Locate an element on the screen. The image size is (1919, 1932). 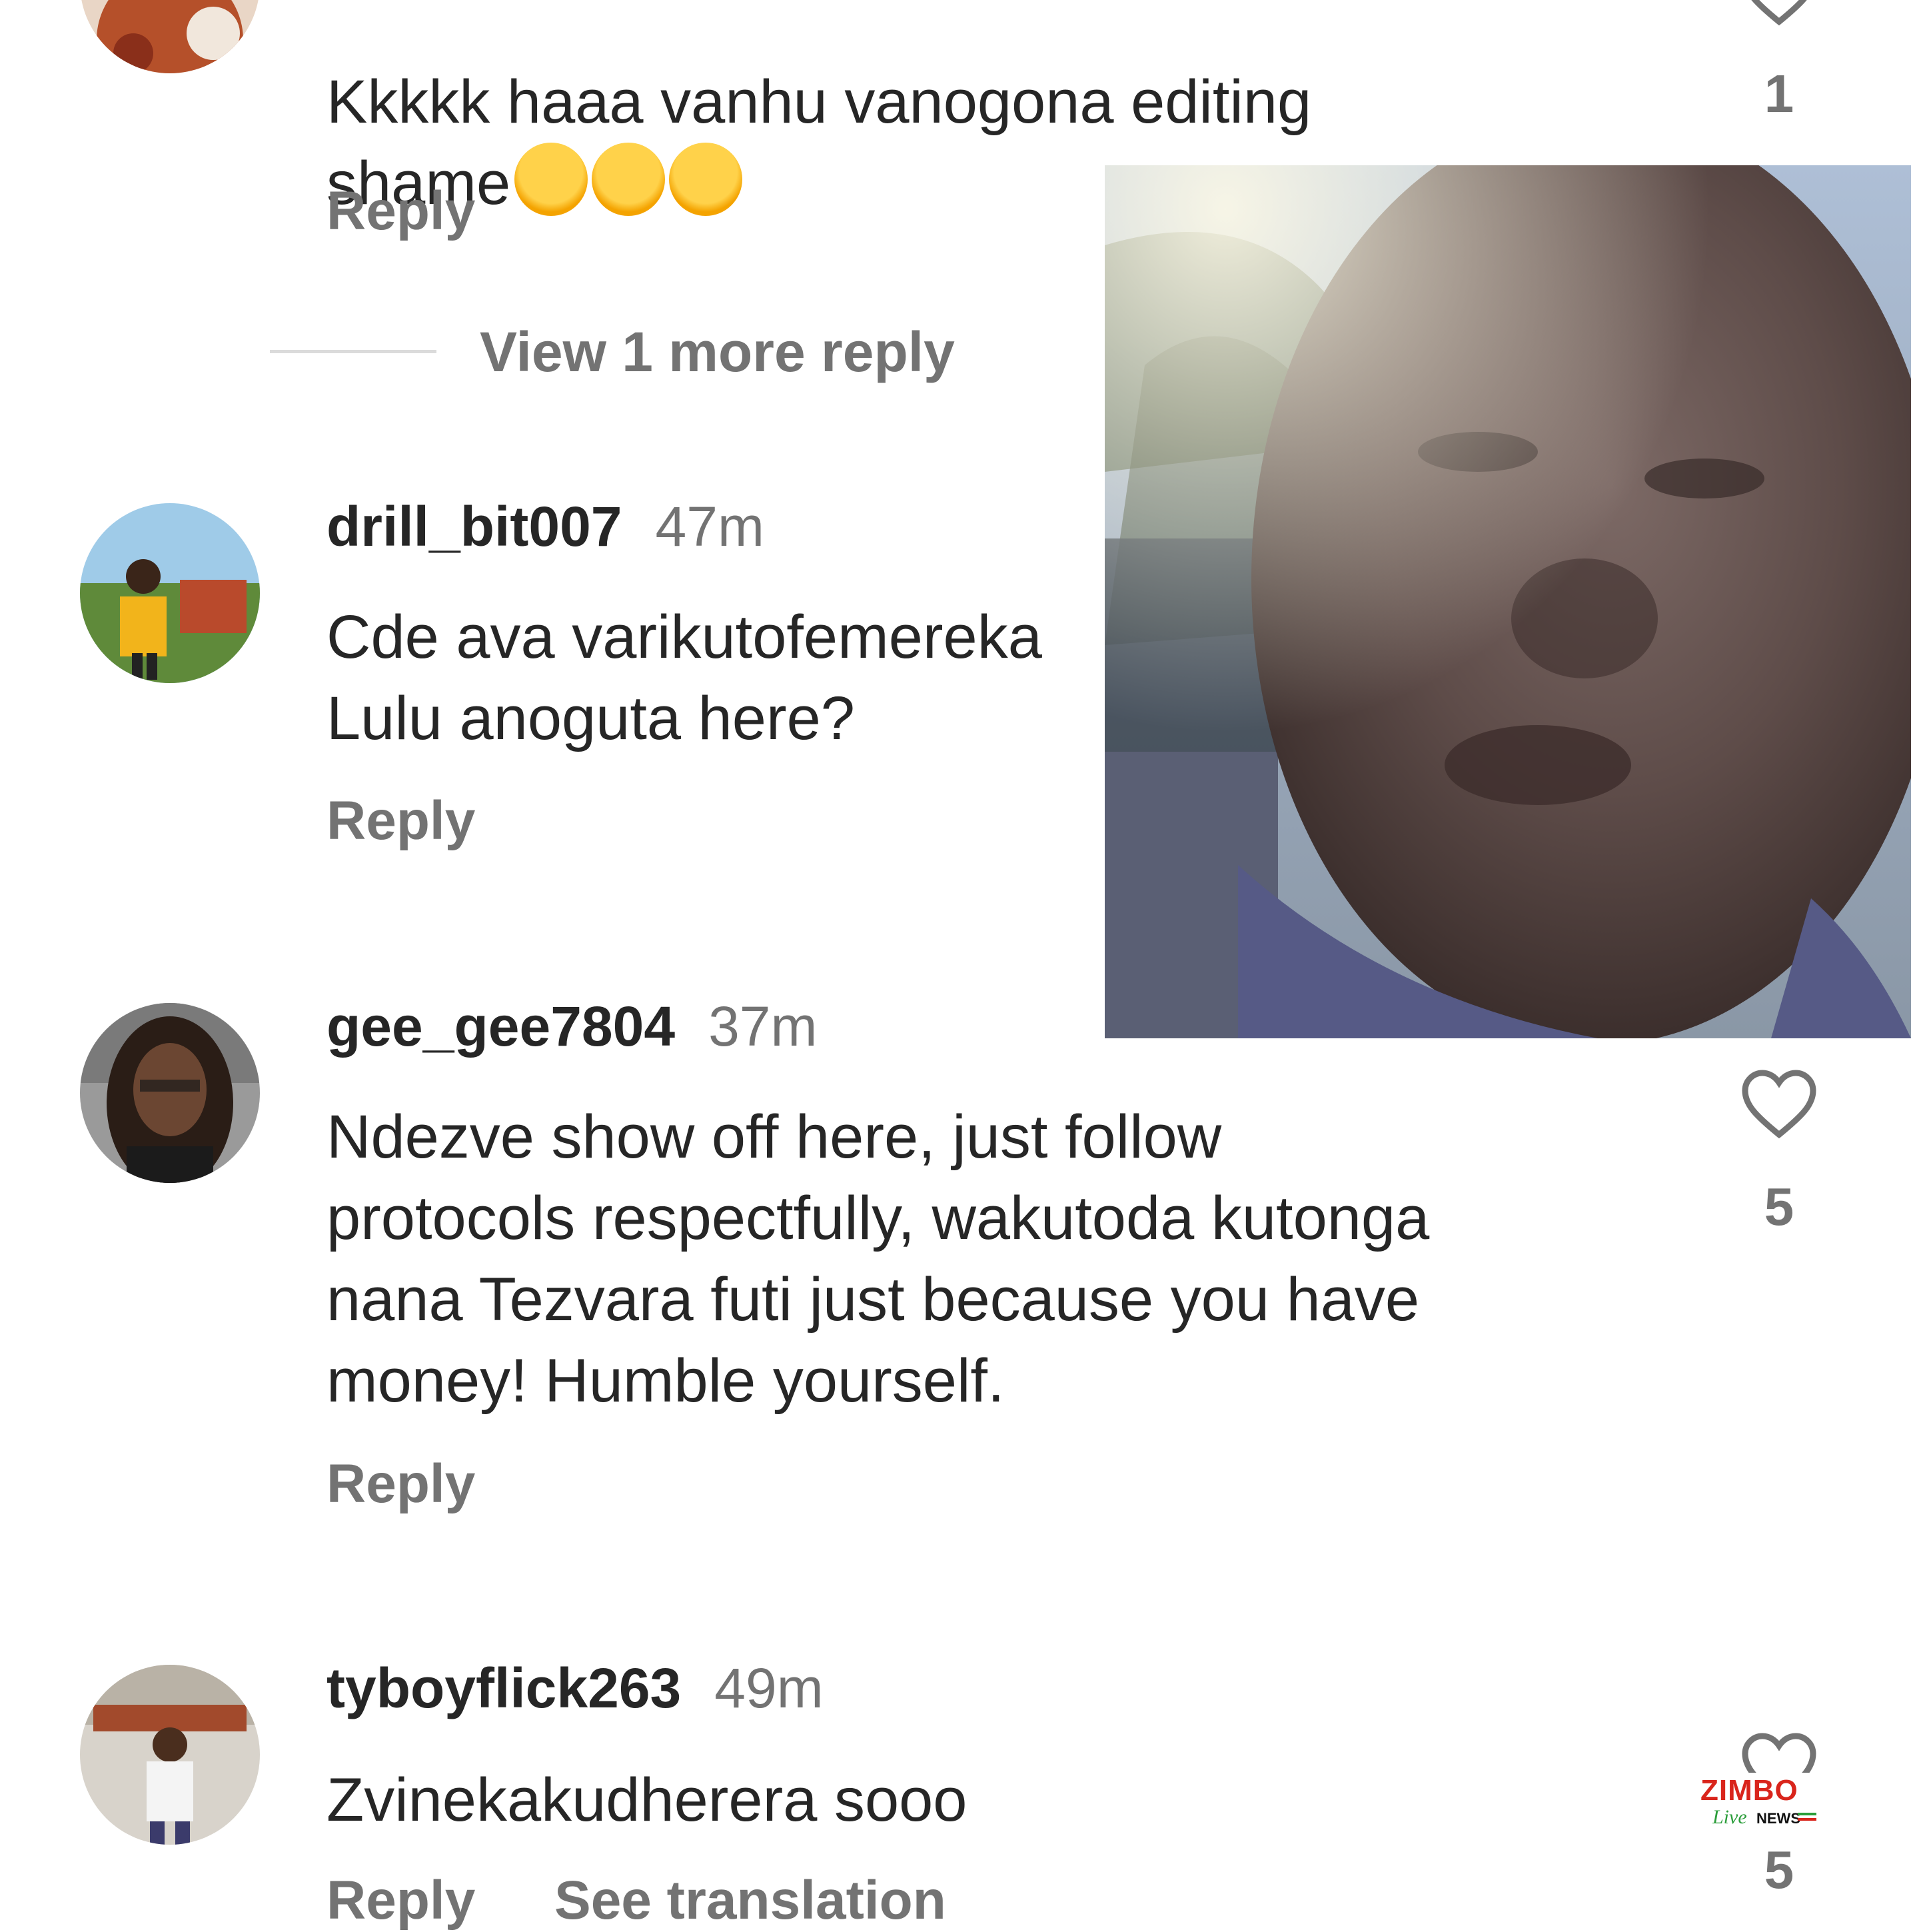
comment-timestamp: 37m is located at coordinates (763, 1027).